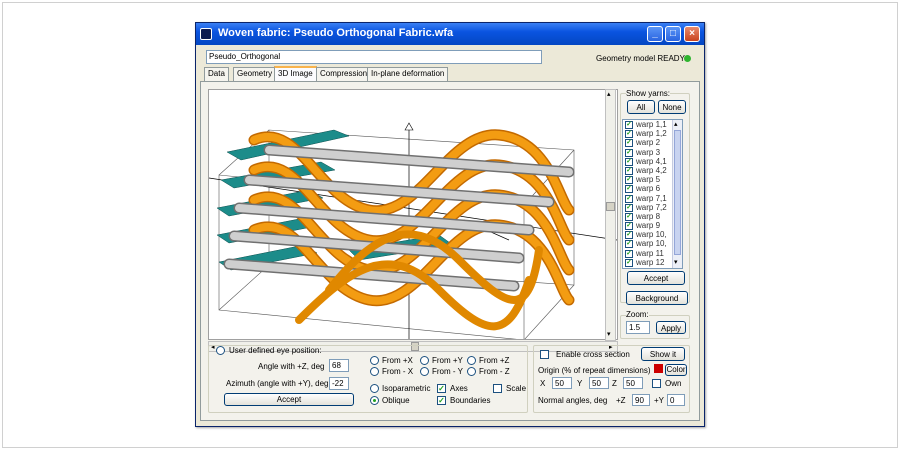  What do you see at coordinates (651, 235) in the screenshot?
I see `yarn-label: warp 10,` at bounding box center [651, 235].